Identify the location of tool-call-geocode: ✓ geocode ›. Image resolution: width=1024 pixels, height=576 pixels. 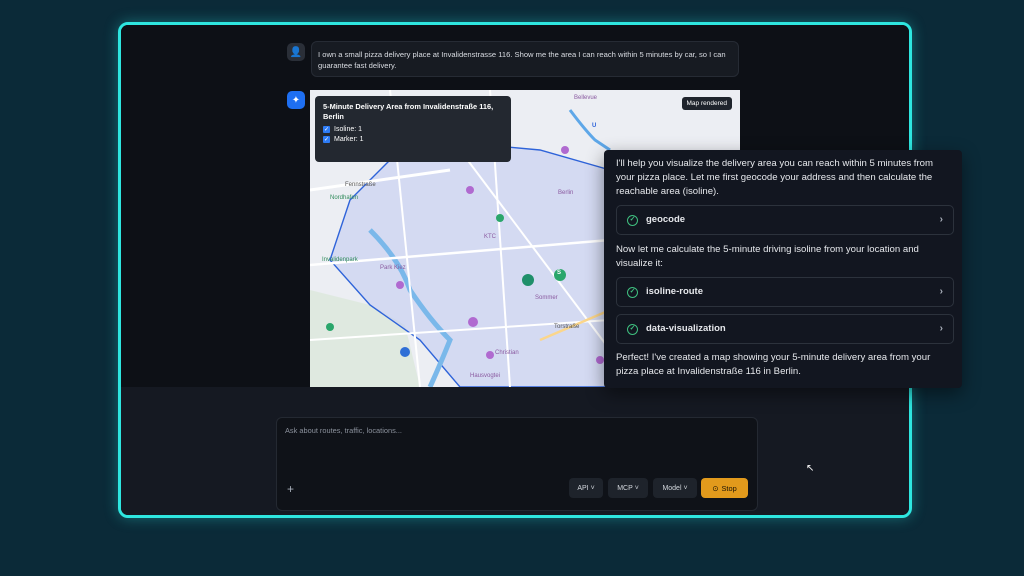
(785, 220).